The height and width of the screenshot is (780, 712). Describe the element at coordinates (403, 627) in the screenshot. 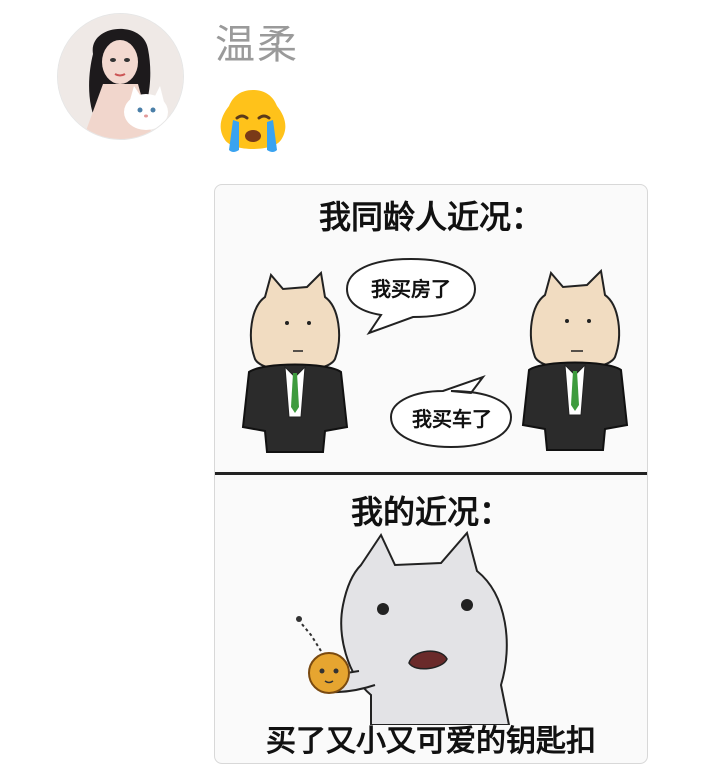

I see `grey-cat-with-keychain-illustration` at that location.